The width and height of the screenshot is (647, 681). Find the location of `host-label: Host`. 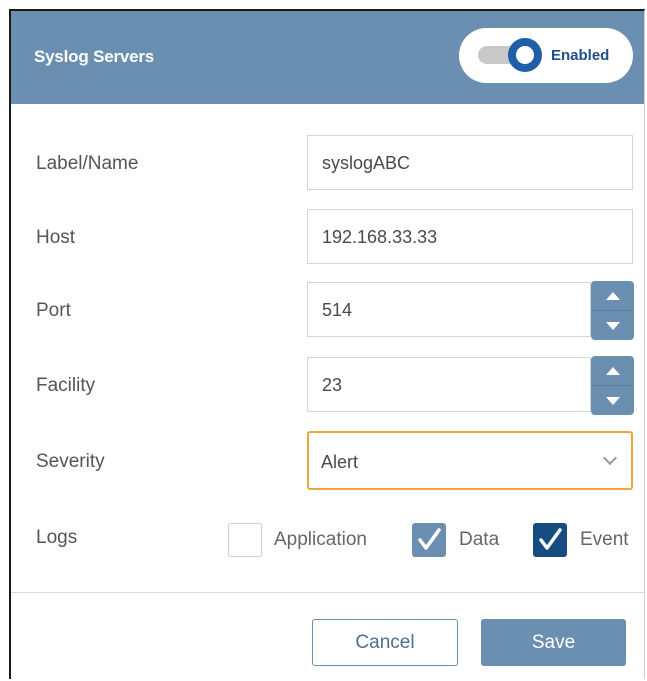

host-label: Host is located at coordinates (56, 237).